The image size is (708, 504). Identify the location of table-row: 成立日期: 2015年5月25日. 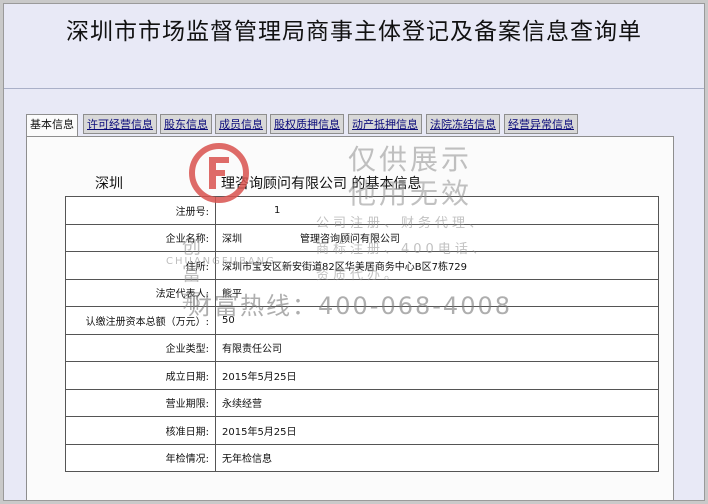
(362, 375).